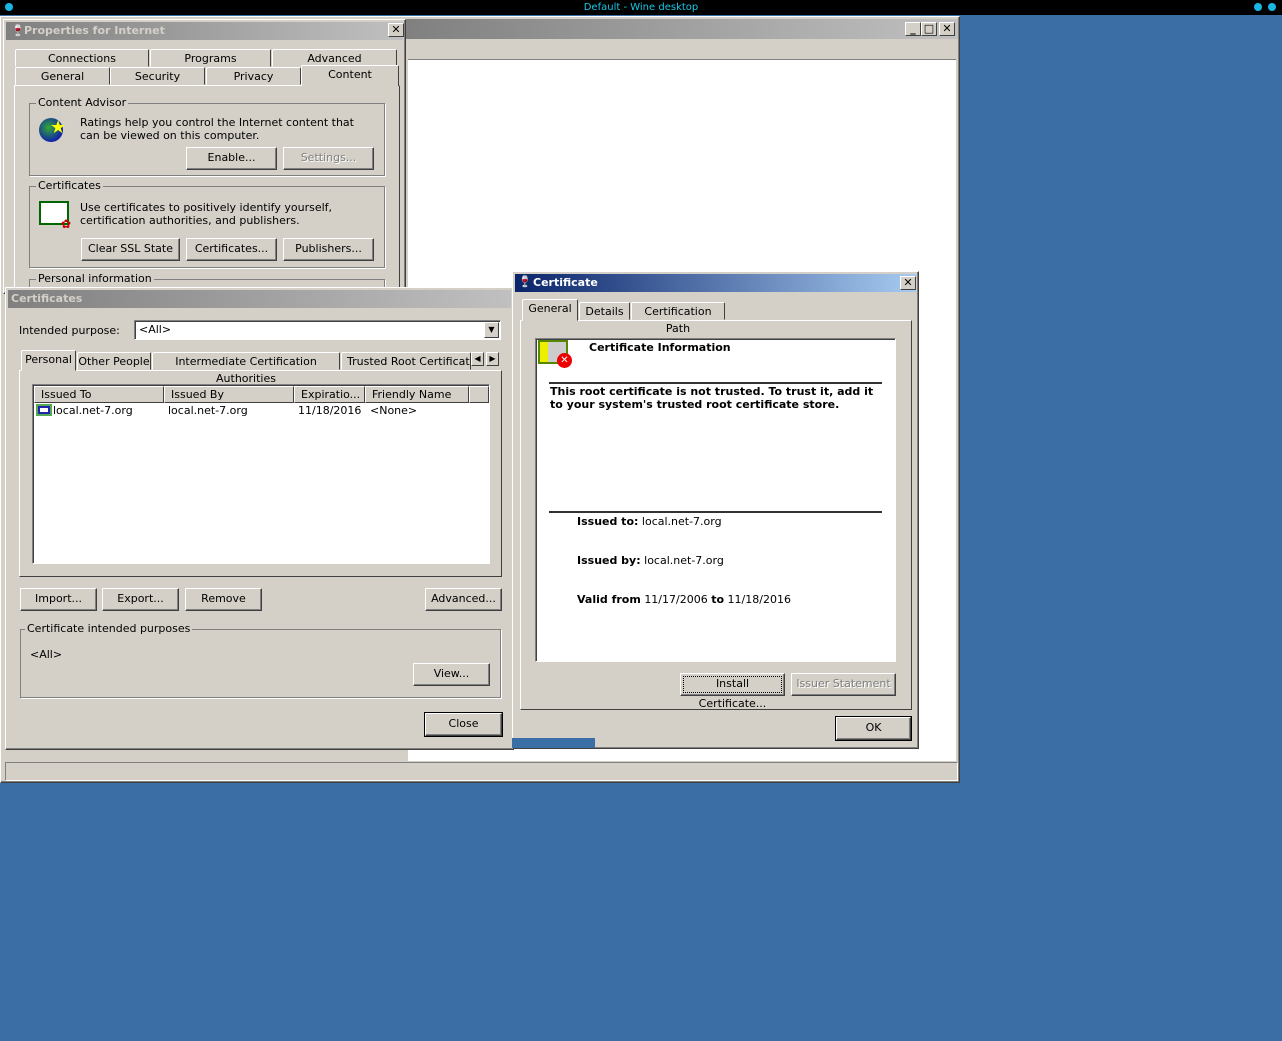 The image size is (1282, 1041). I want to click on valid-to-label: to, so click(718, 599).